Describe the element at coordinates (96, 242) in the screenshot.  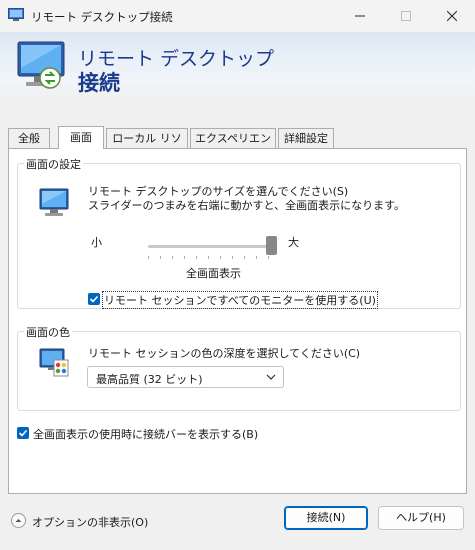
I see `slider-min-label: 小` at that location.